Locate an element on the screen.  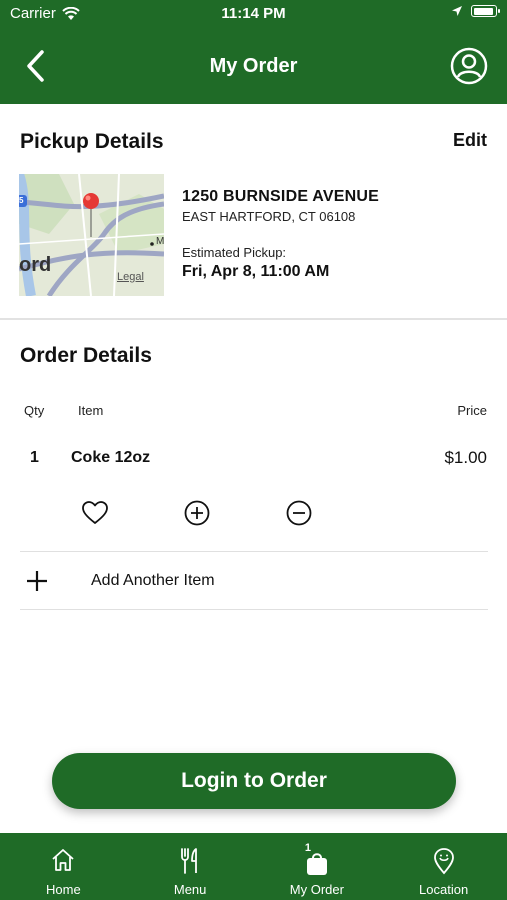
bag-icon is located at coordinates (316, 864).